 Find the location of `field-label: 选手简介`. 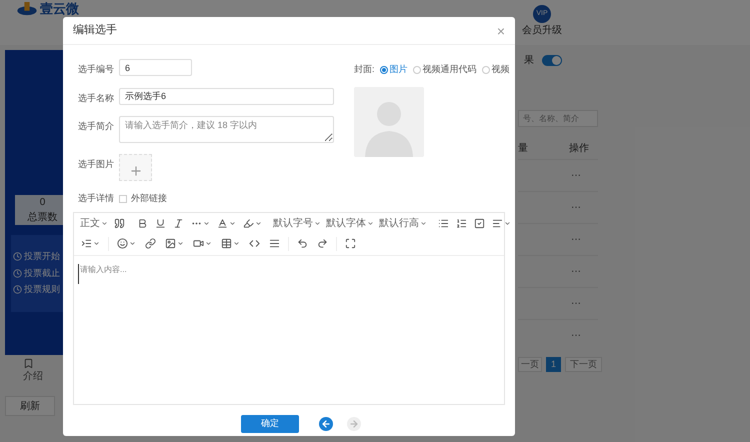

field-label: 选手简介 is located at coordinates (96, 126).